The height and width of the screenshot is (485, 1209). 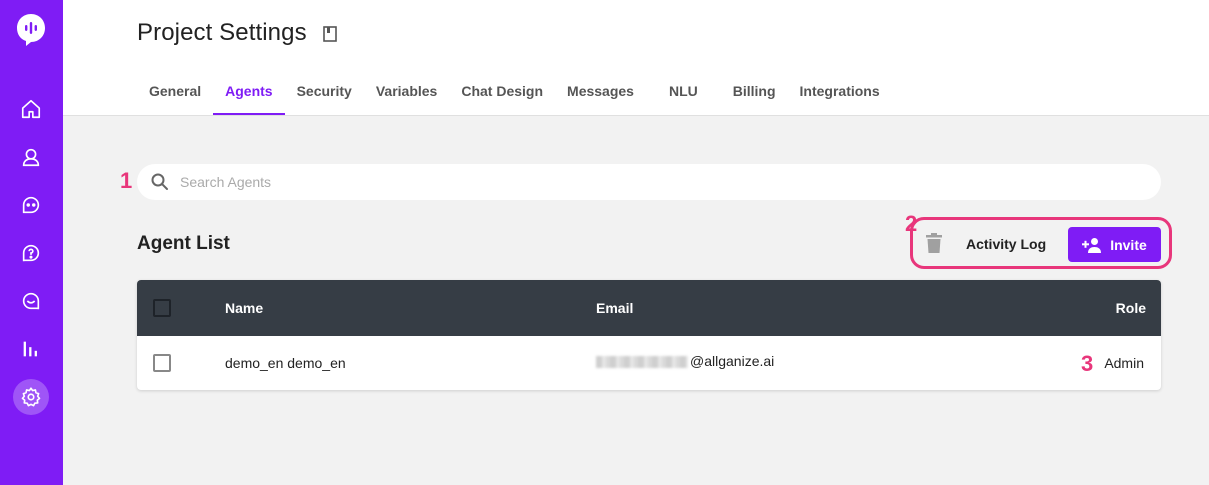 What do you see at coordinates (162, 308) in the screenshot?
I see `select-all-checkbox` at bounding box center [162, 308].